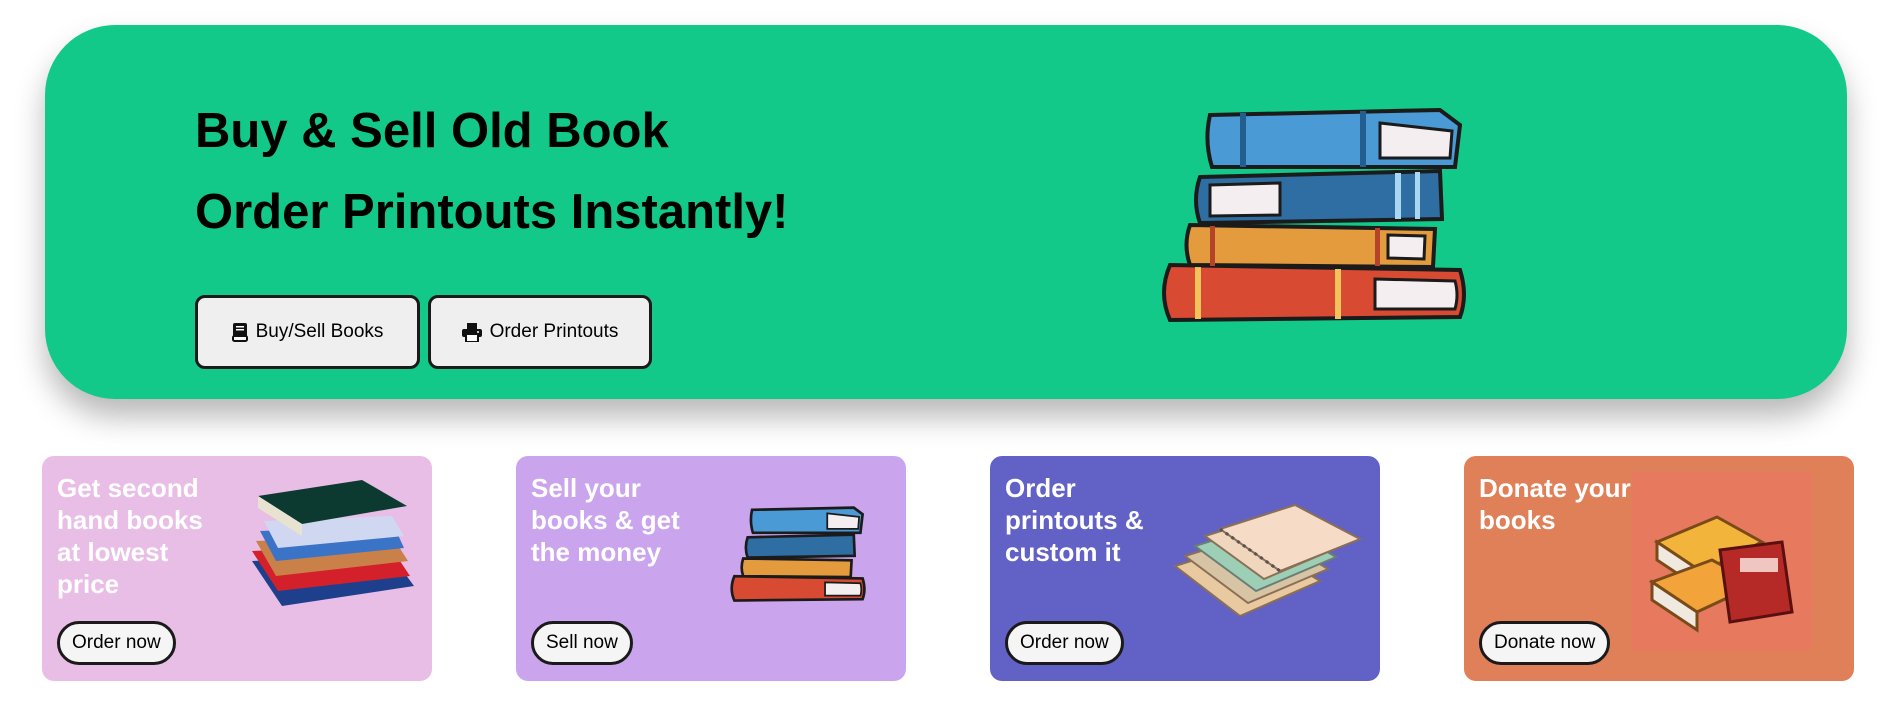 This screenshot has width=1890, height=727. I want to click on book-icon, so click(239, 332).